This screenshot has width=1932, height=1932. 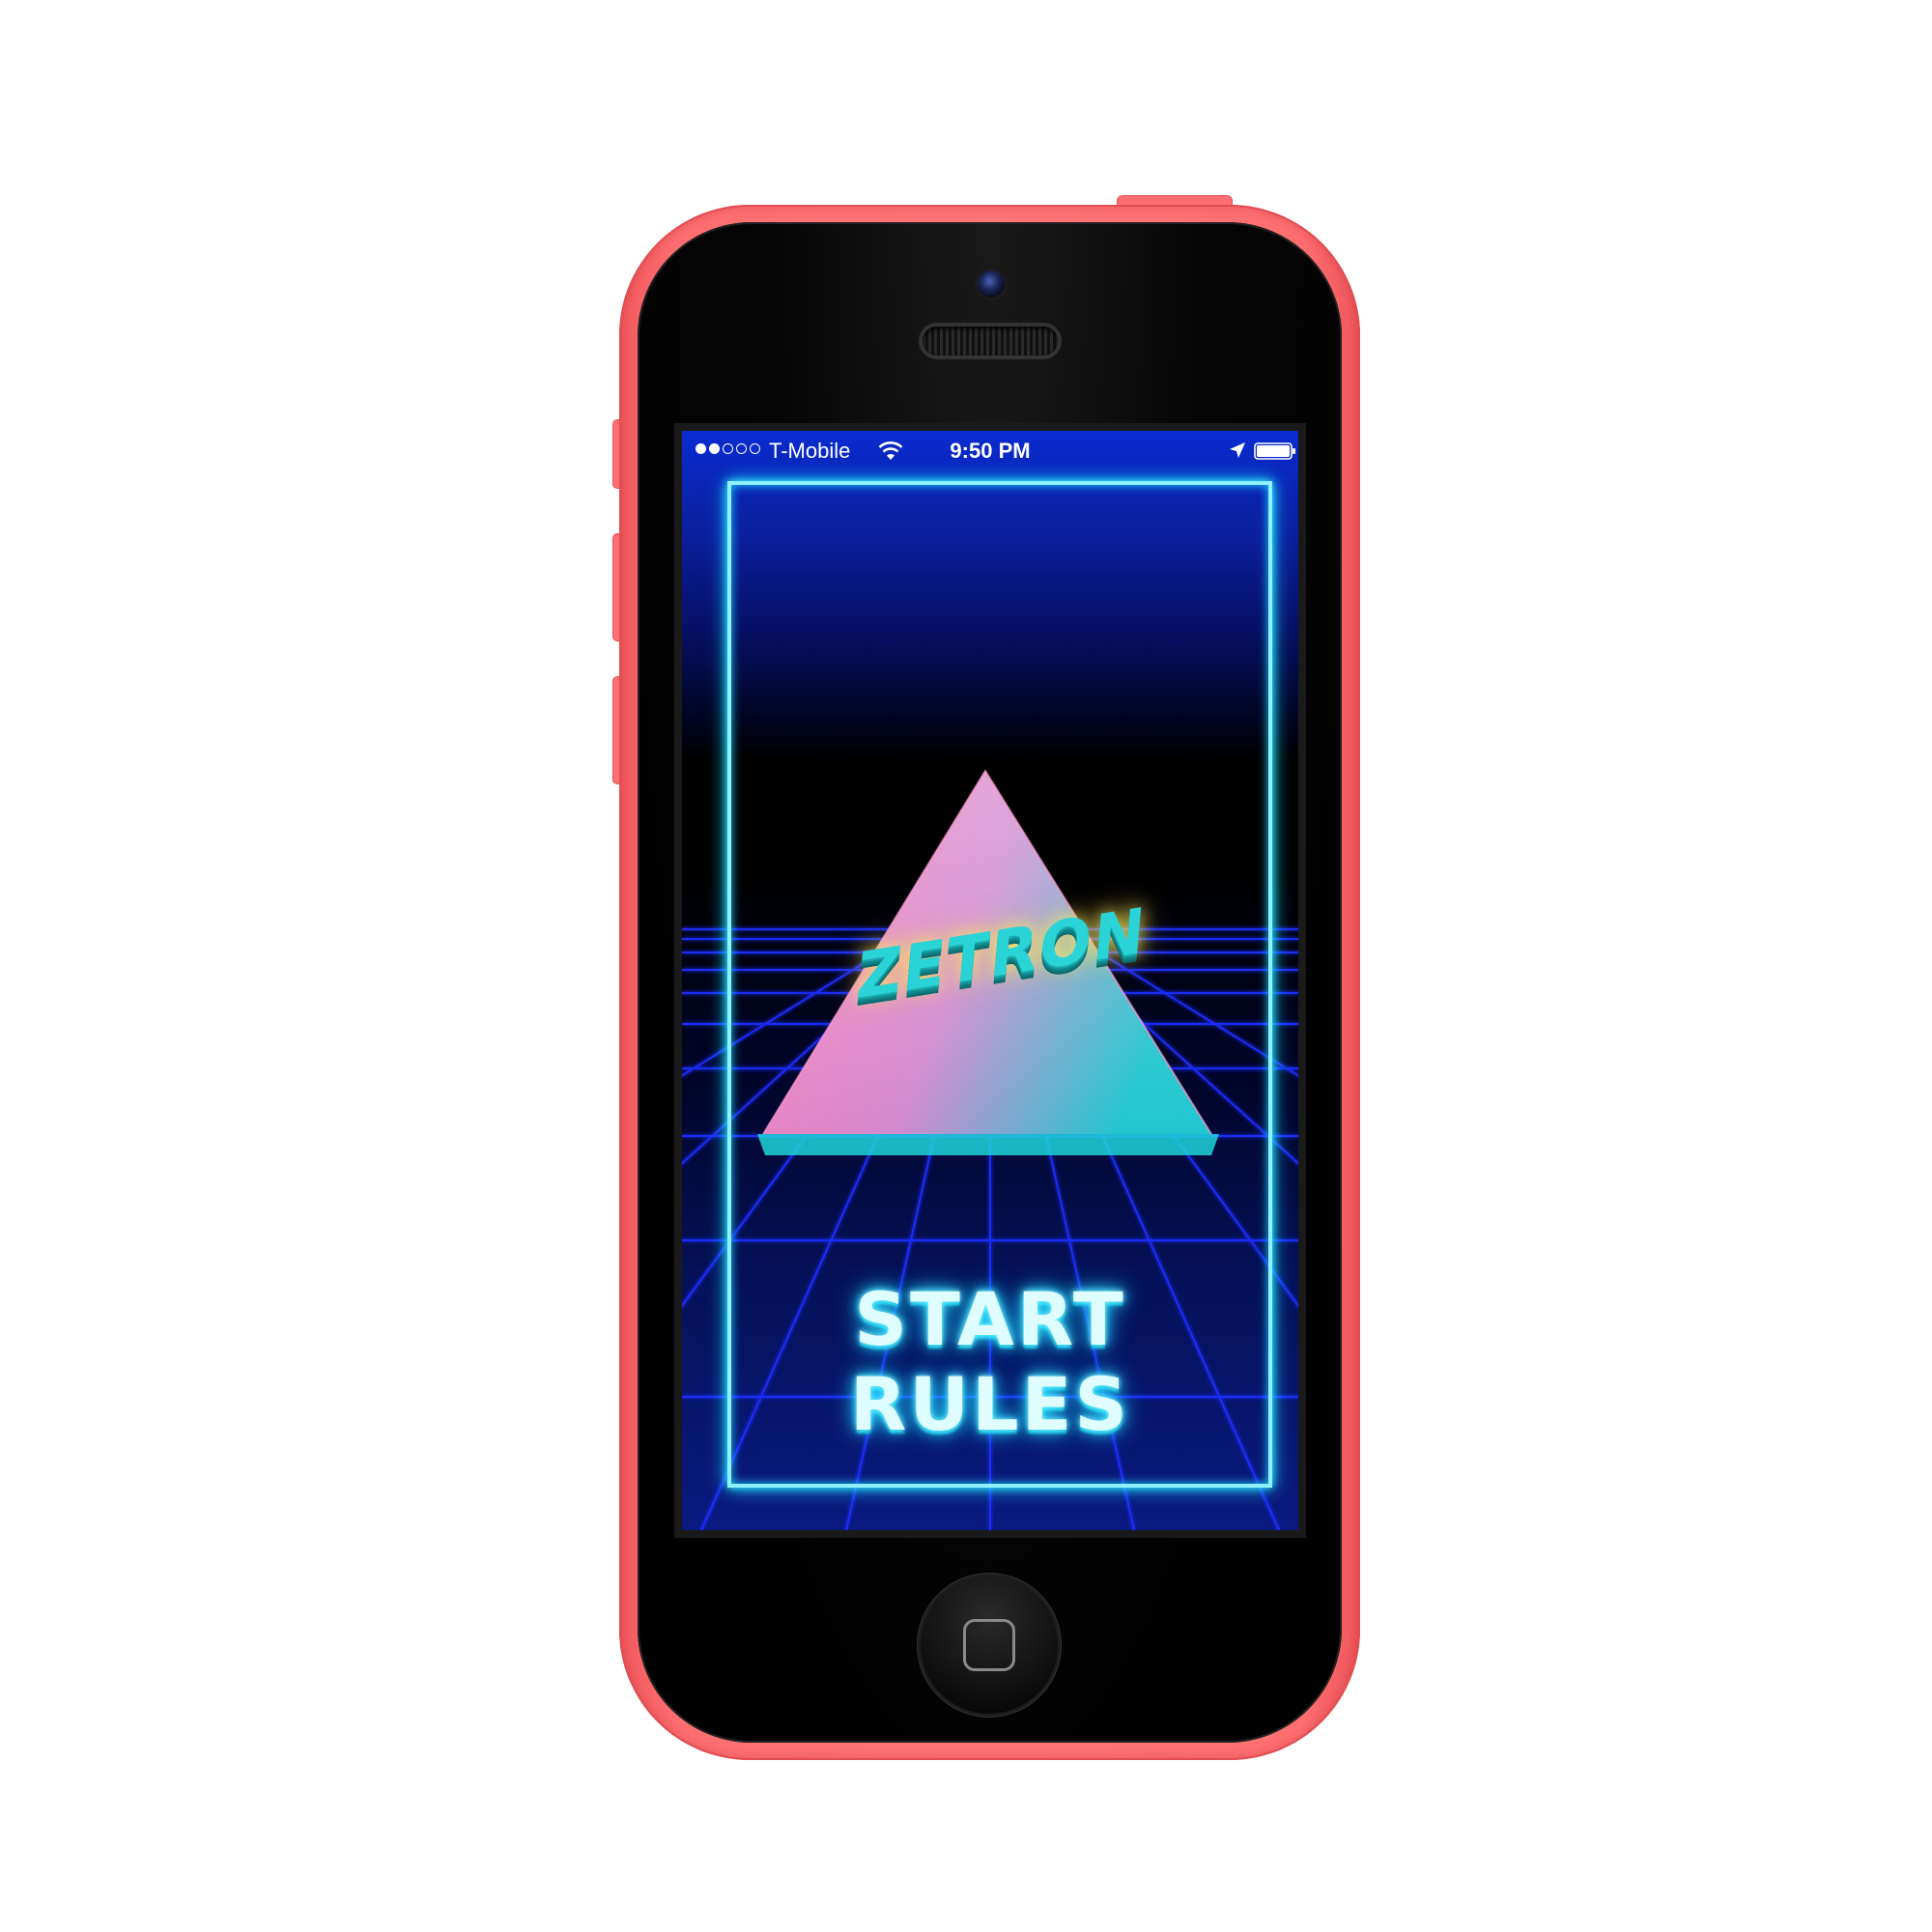 I want to click on front-camera-icon, so click(x=992, y=284).